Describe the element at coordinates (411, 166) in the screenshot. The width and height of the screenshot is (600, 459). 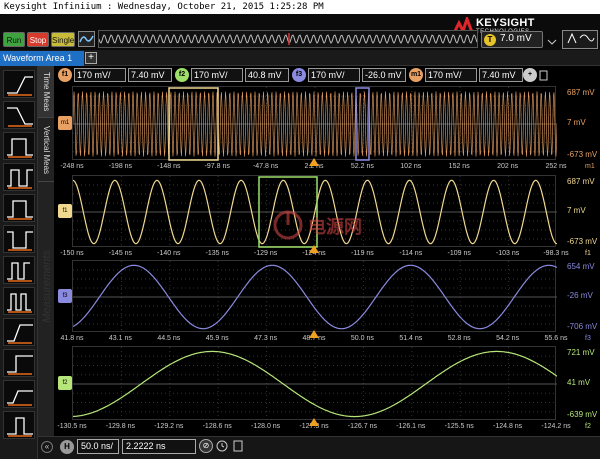
I see `x-tick-label: 102 ns` at that location.